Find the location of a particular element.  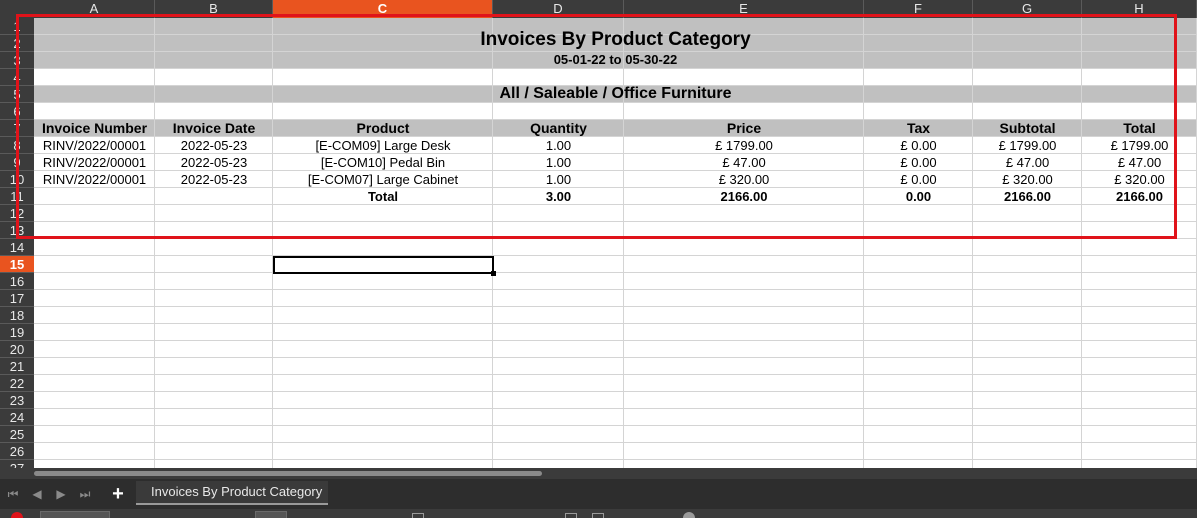

column-heading-cell: Subtotal is located at coordinates (1027, 128).